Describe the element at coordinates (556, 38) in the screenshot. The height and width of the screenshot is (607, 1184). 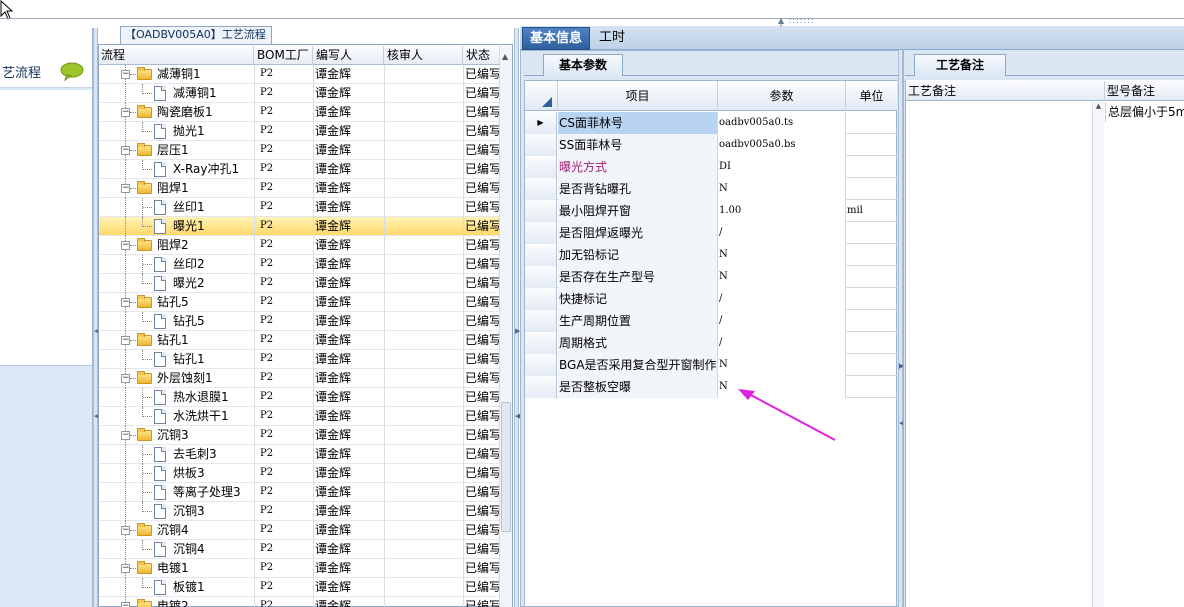
I see `tab-basic-info: 基本信息` at that location.